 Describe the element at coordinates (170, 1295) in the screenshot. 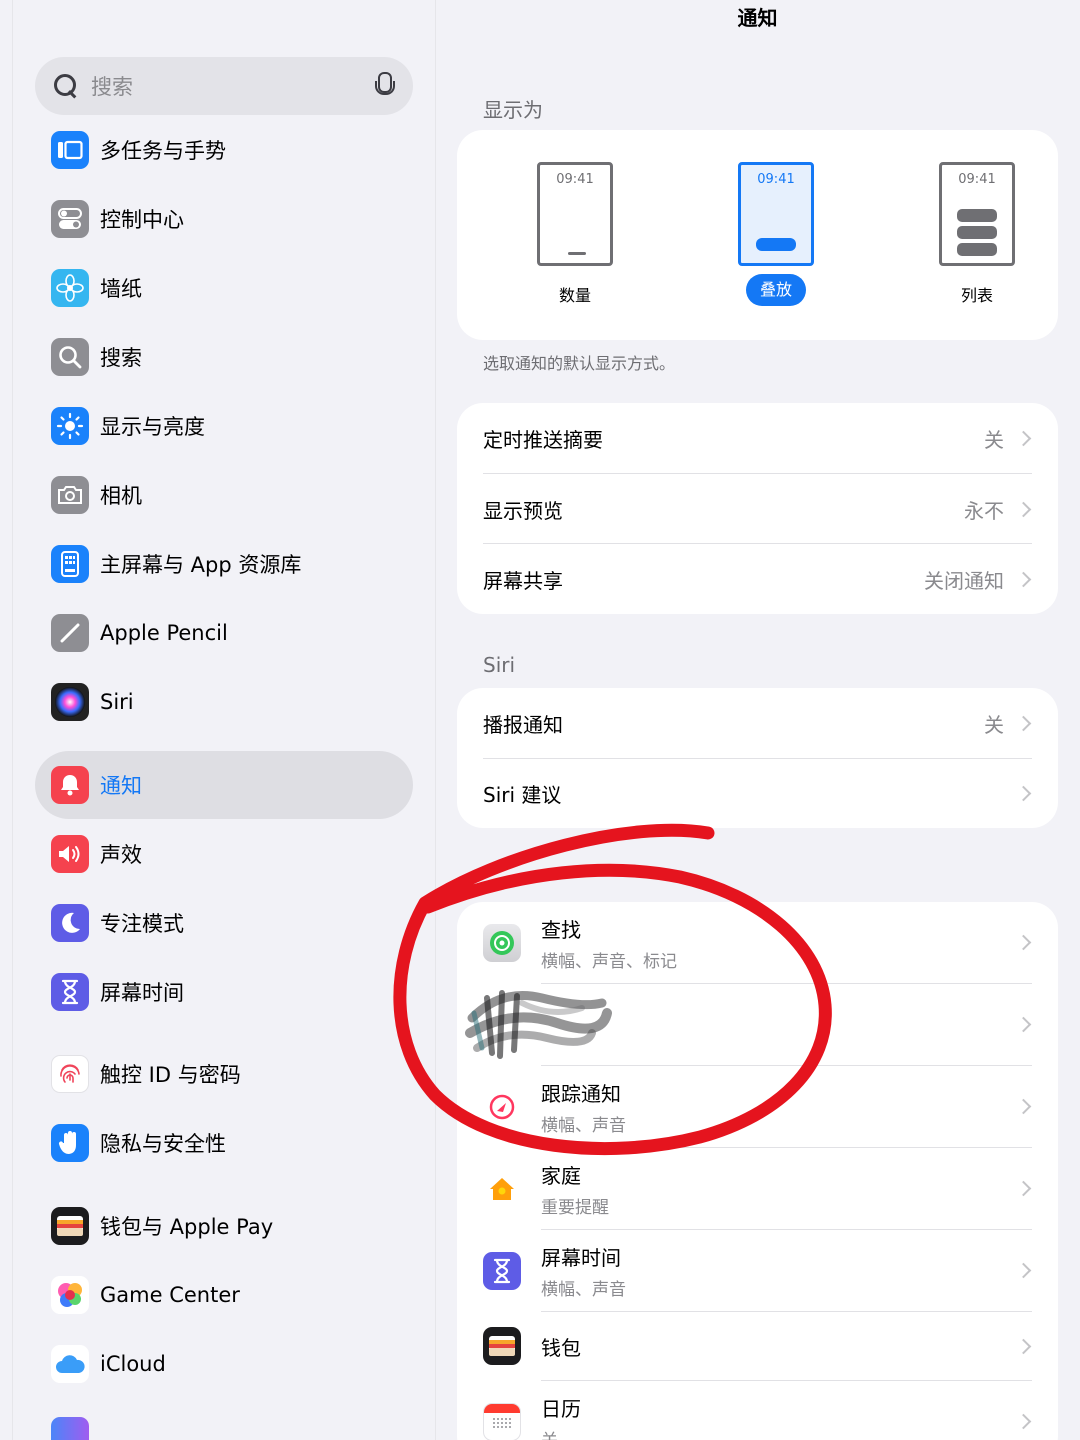

I see `sidebar-item-label: Game Center` at that location.